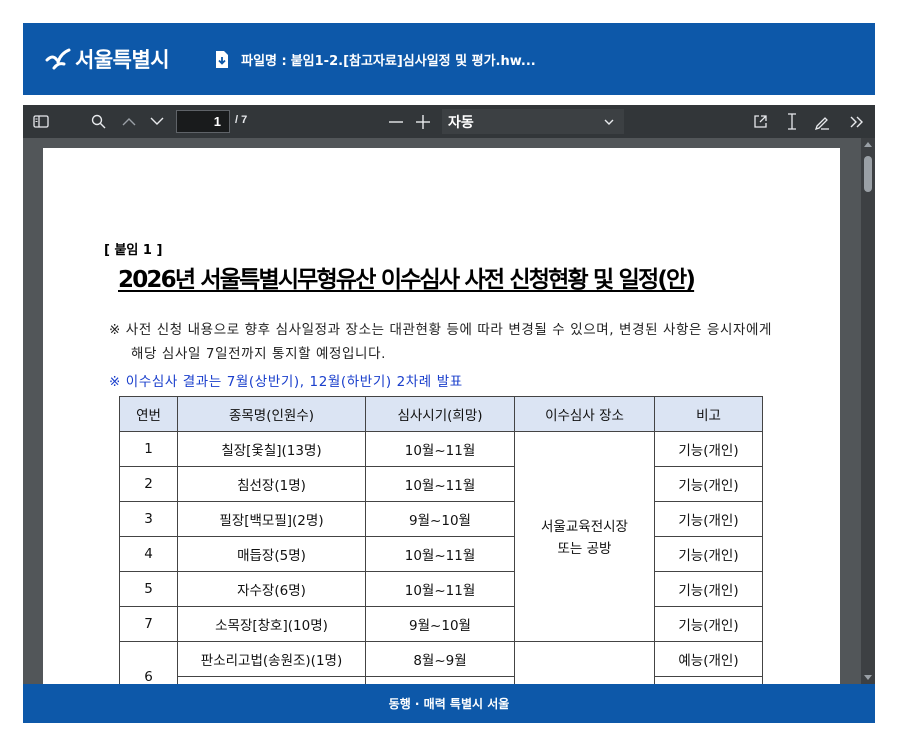 This screenshot has width=899, height=736. What do you see at coordinates (708, 414) in the screenshot?
I see `col-header: 비고` at bounding box center [708, 414].